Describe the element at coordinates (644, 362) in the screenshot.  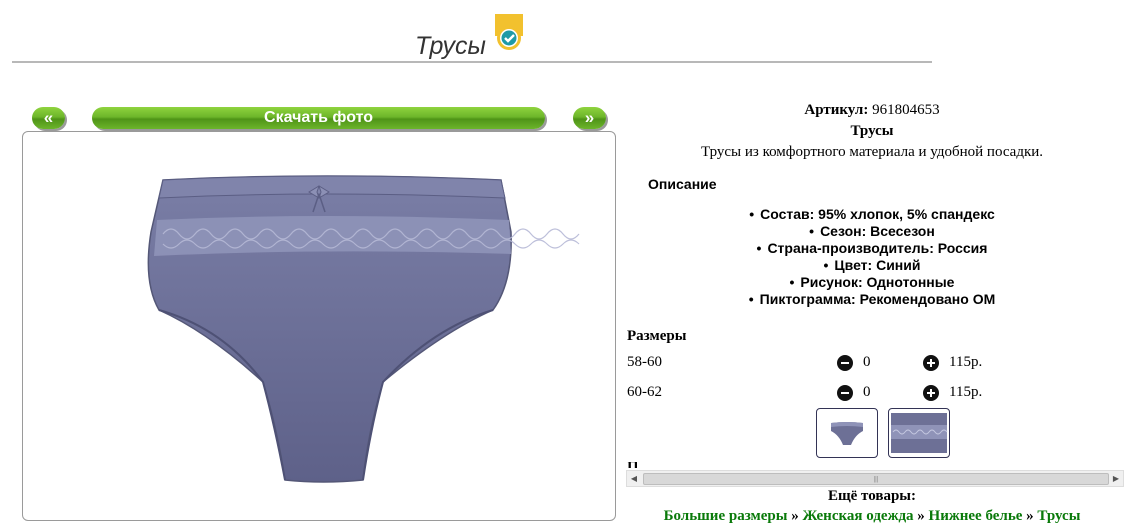
I see `size-label: 58-60` at that location.